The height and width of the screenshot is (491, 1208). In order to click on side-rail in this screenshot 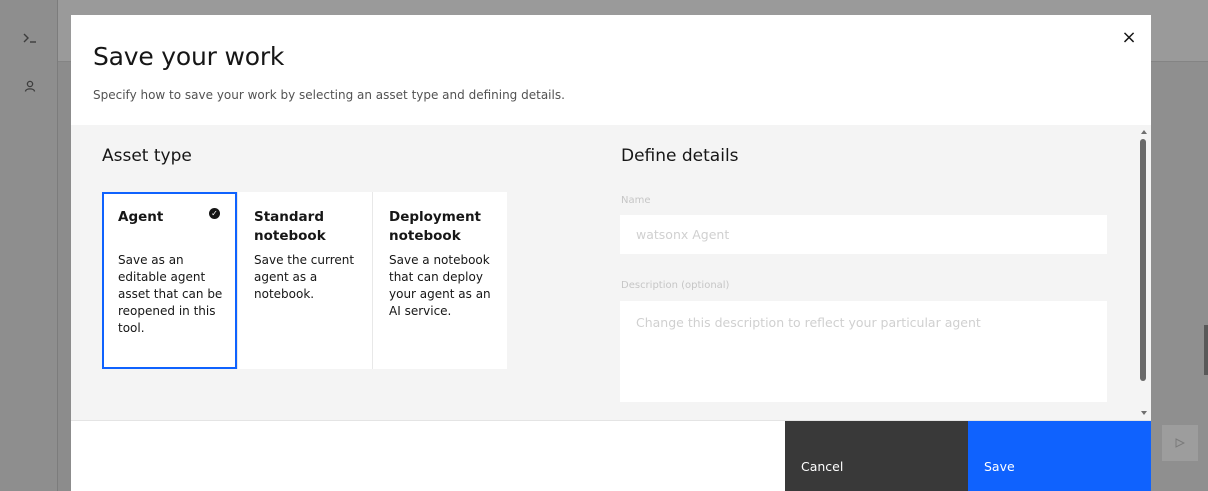, I will do `click(29, 245)`.